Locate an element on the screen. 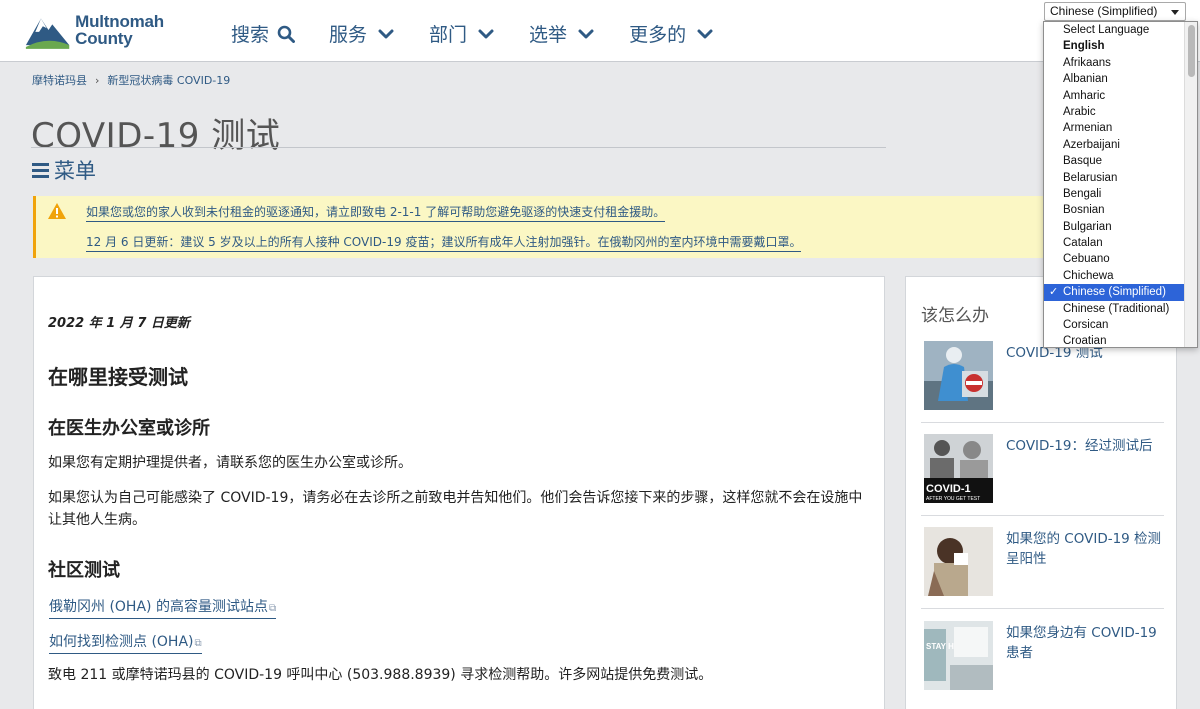 The height and width of the screenshot is (709, 1200). nav-departments: 部门 is located at coordinates (462, 33).